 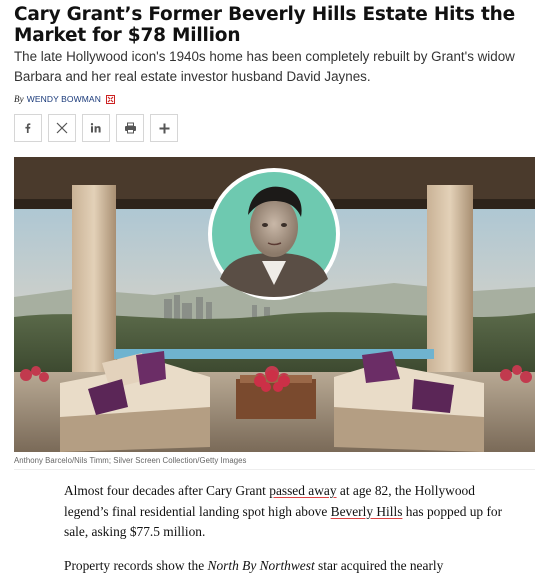 I want to click on byline-prefix: By, so click(x=19, y=99).